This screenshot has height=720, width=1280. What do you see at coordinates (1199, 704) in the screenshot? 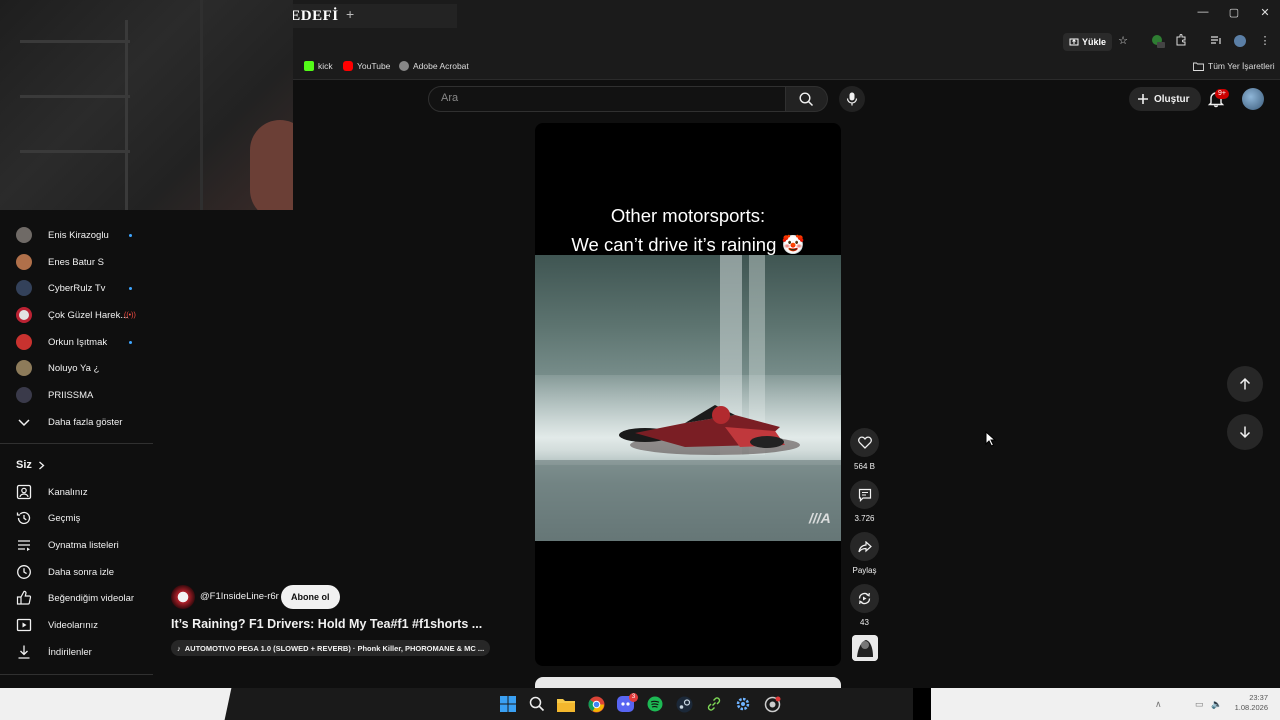
I see `network-icon: ▭` at bounding box center [1199, 704].